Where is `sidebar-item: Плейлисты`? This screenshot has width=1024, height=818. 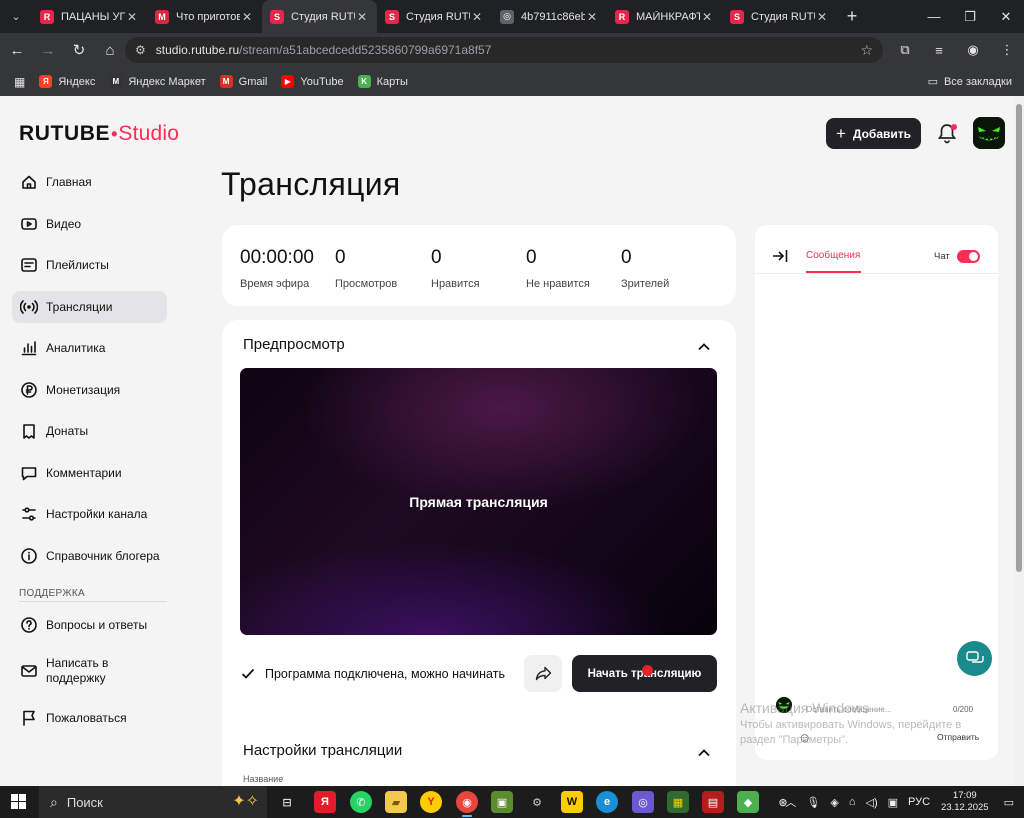 sidebar-item: Плейлисты is located at coordinates (89, 265).